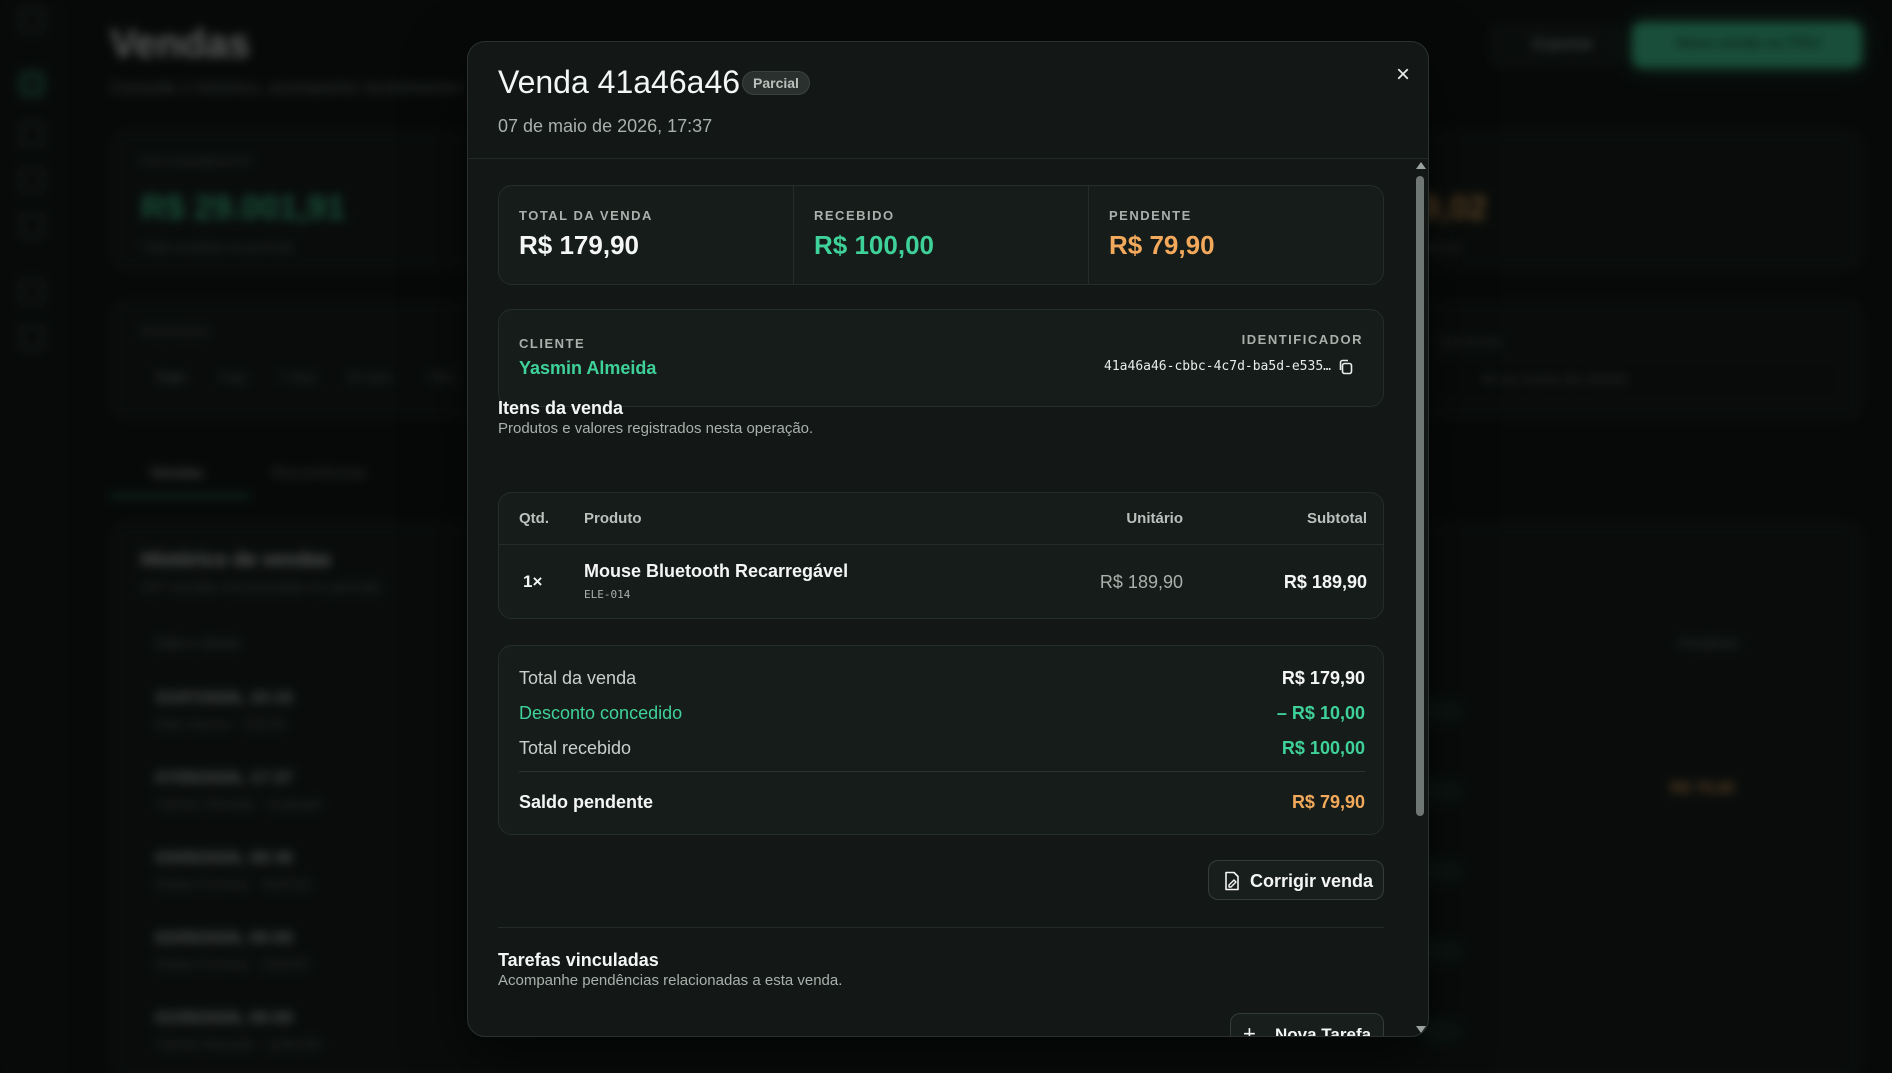 Image resolution: width=1892 pixels, height=1073 pixels. What do you see at coordinates (942, 680) in the screenshot?
I see `total-row: Total da venda R$ 179,90` at bounding box center [942, 680].